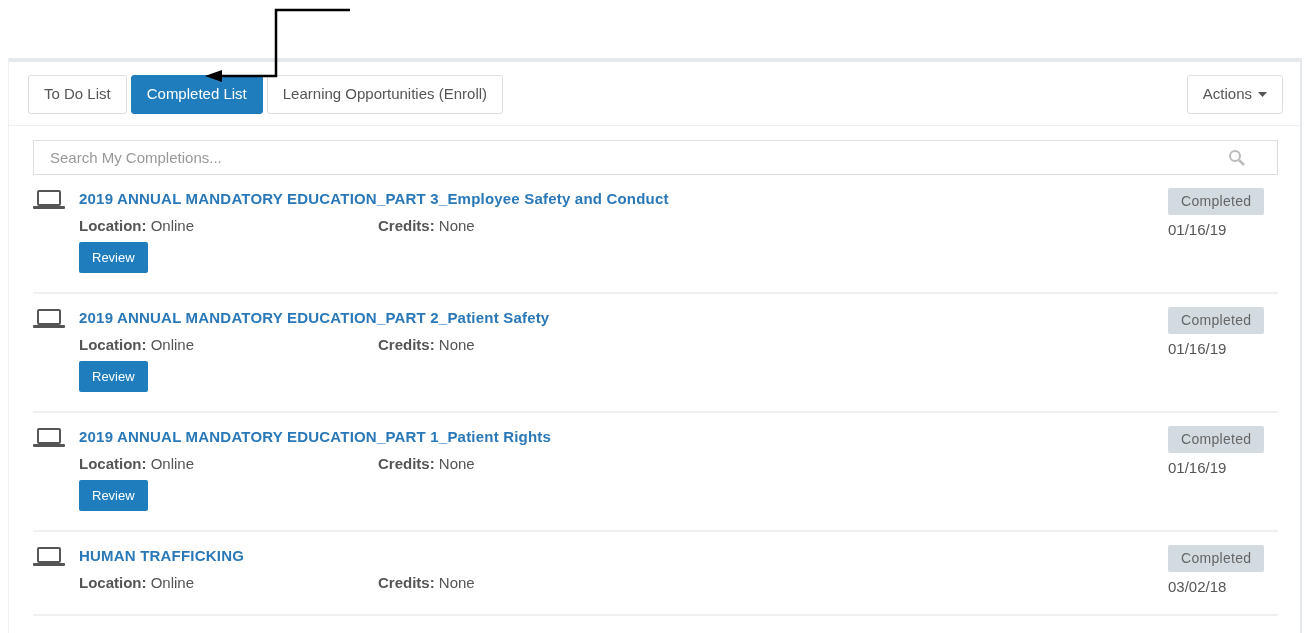 This screenshot has height=633, width=1308. I want to click on caret-icon, so click(1262, 94).